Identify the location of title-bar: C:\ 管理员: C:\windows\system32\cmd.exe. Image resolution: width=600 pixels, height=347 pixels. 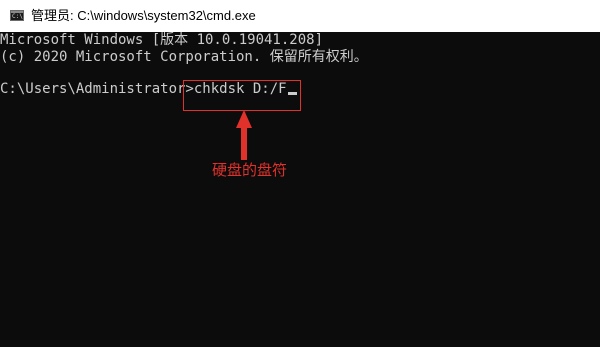
(300, 16).